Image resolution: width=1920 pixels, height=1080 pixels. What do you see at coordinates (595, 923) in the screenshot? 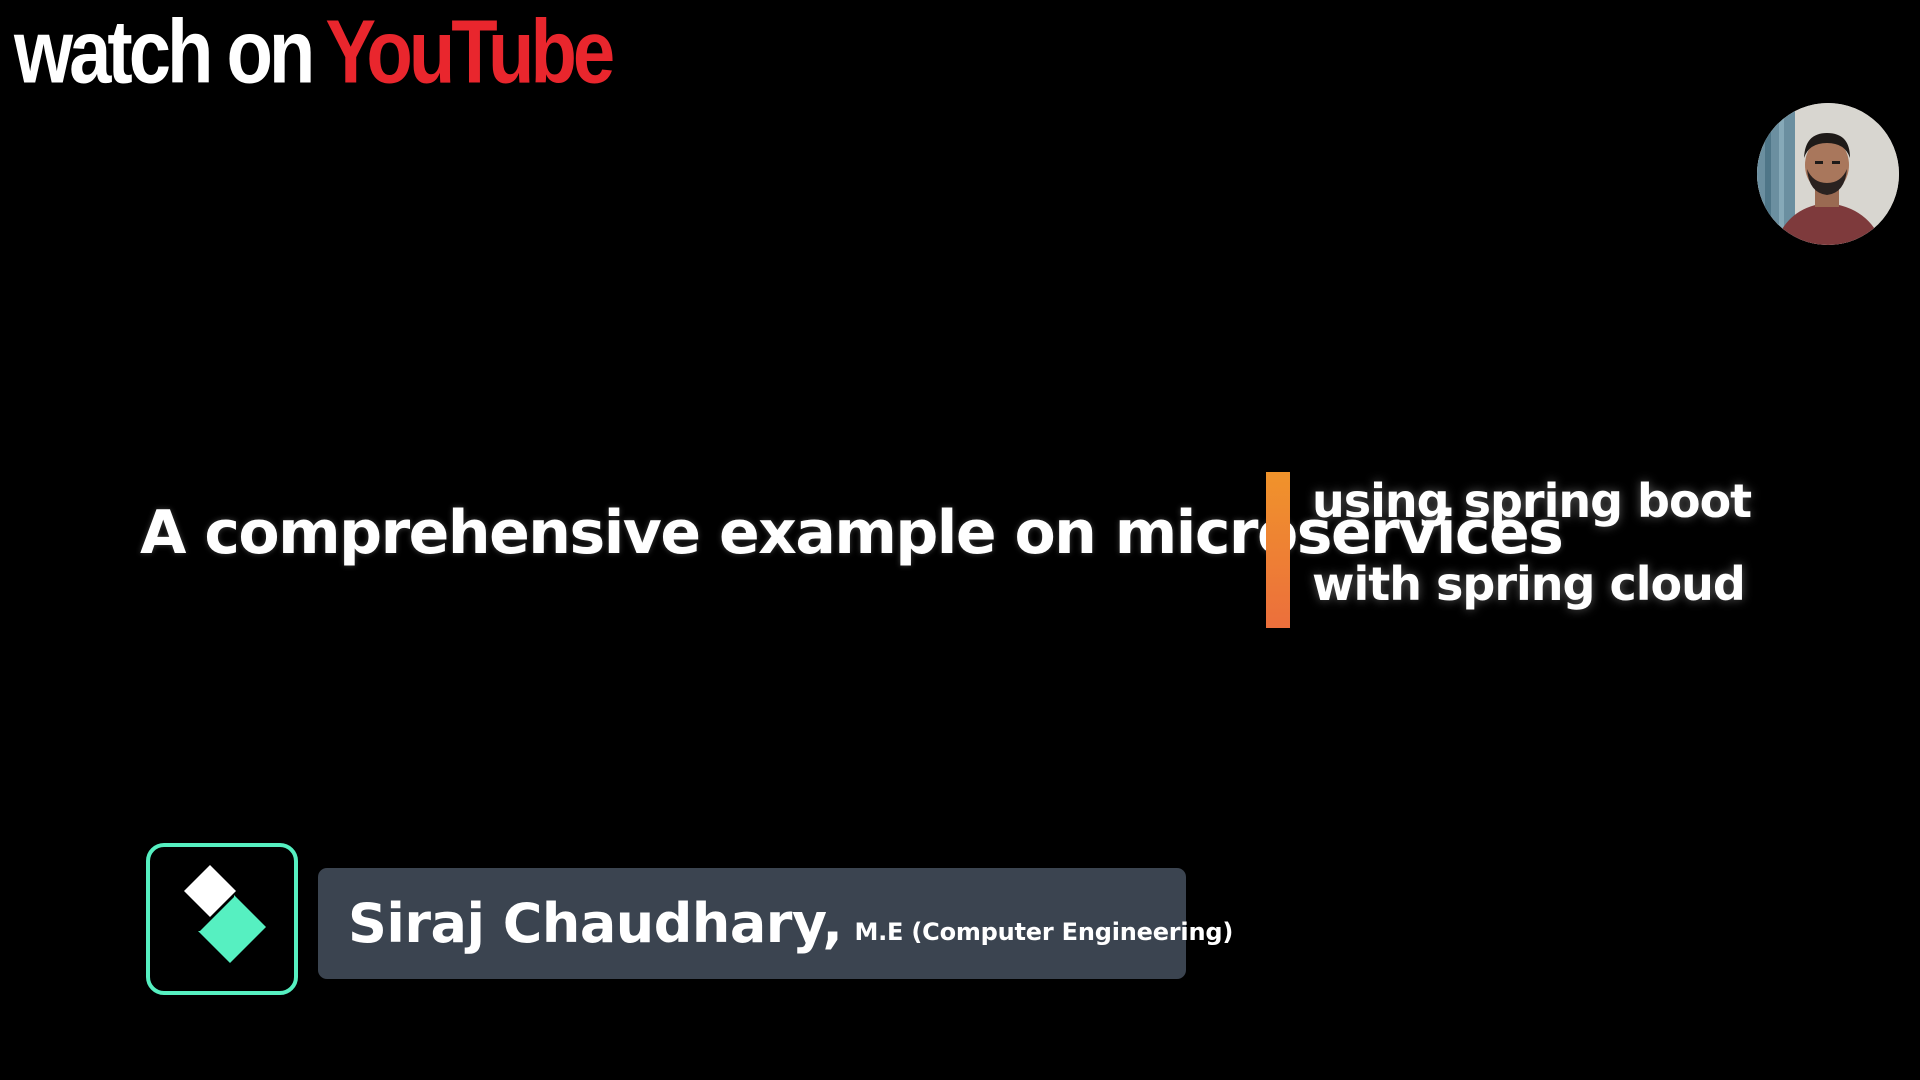
I see `presenter-name: Siraj Chaudhary,` at bounding box center [595, 923].